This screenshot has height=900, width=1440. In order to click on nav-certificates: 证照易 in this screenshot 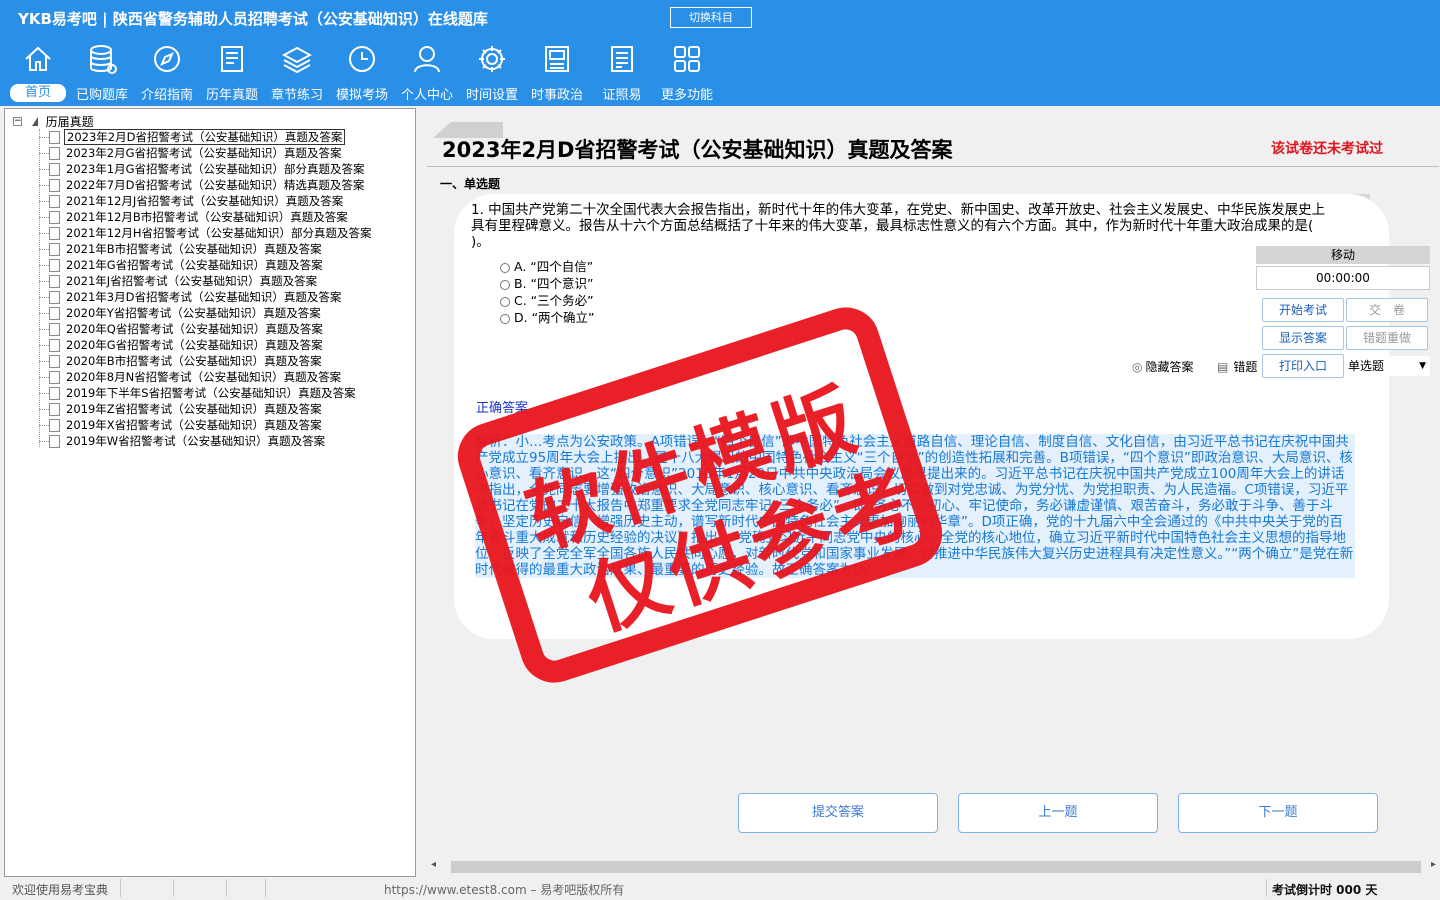, I will do `click(622, 74)`.